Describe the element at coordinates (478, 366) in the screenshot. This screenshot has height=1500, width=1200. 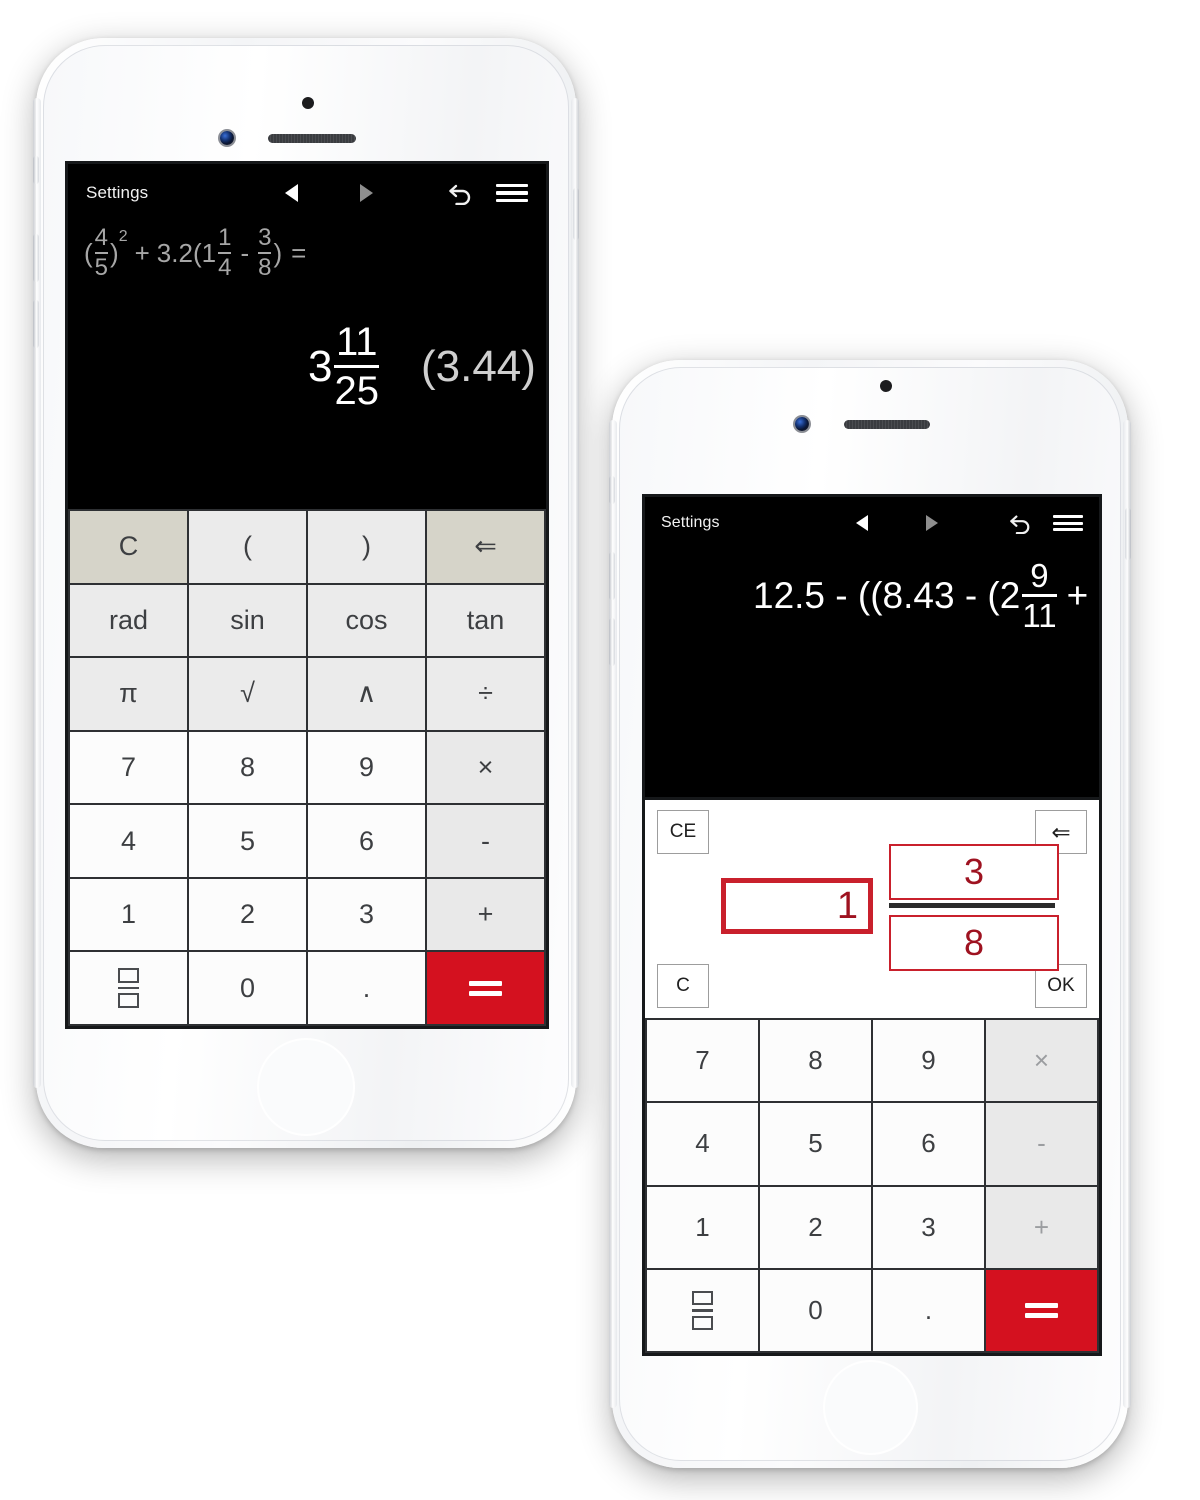
I see `result-decimal: (3.44)` at that location.